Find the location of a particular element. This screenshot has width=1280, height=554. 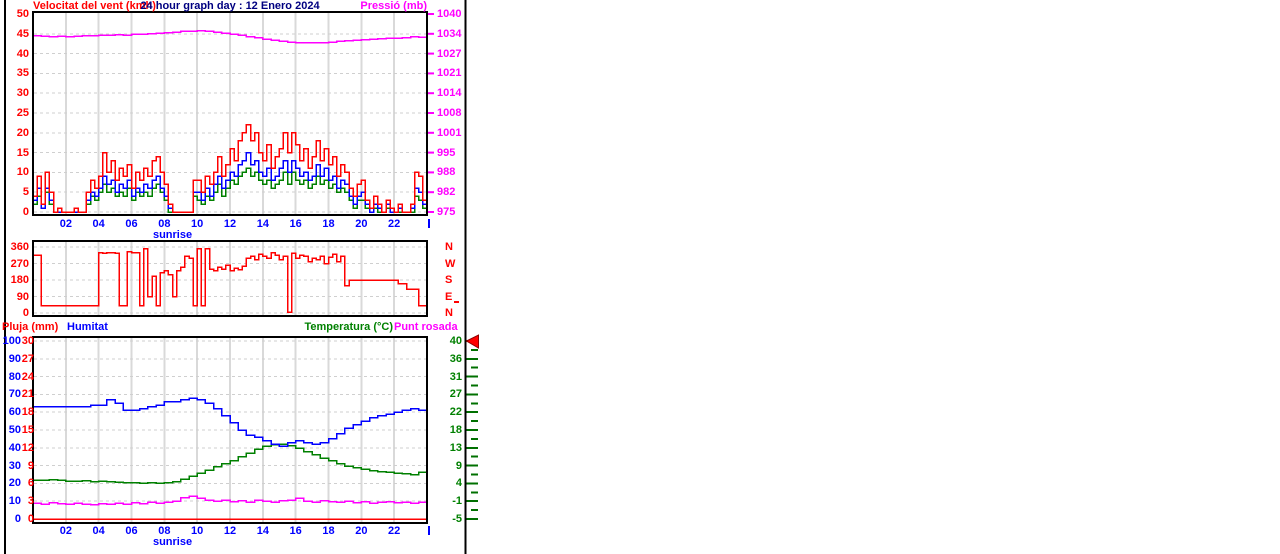

pressure-tick: 995 is located at coordinates (446, 152).